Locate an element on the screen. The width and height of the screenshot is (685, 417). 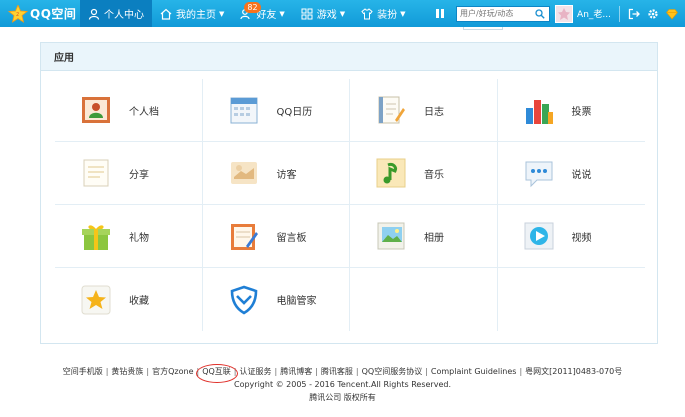
footer-link-yellow-diamond: 黄钻贵族 is located at coordinates (127, 371).